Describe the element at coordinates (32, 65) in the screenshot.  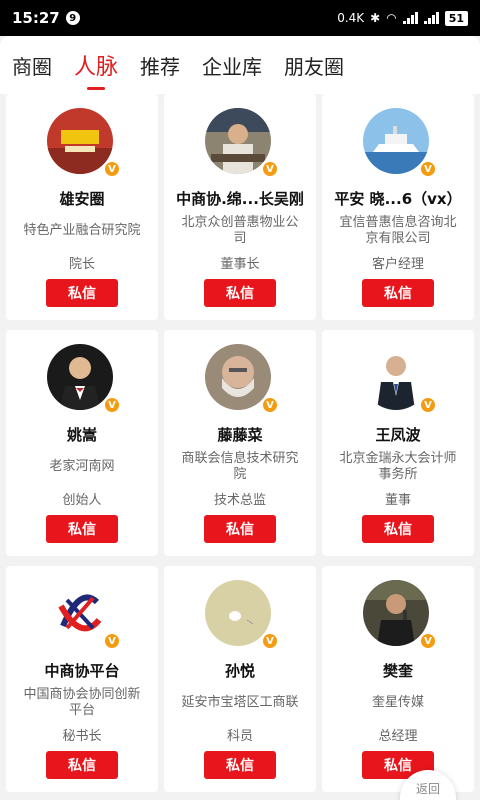
I see `tab-shangquan: 商圈` at that location.